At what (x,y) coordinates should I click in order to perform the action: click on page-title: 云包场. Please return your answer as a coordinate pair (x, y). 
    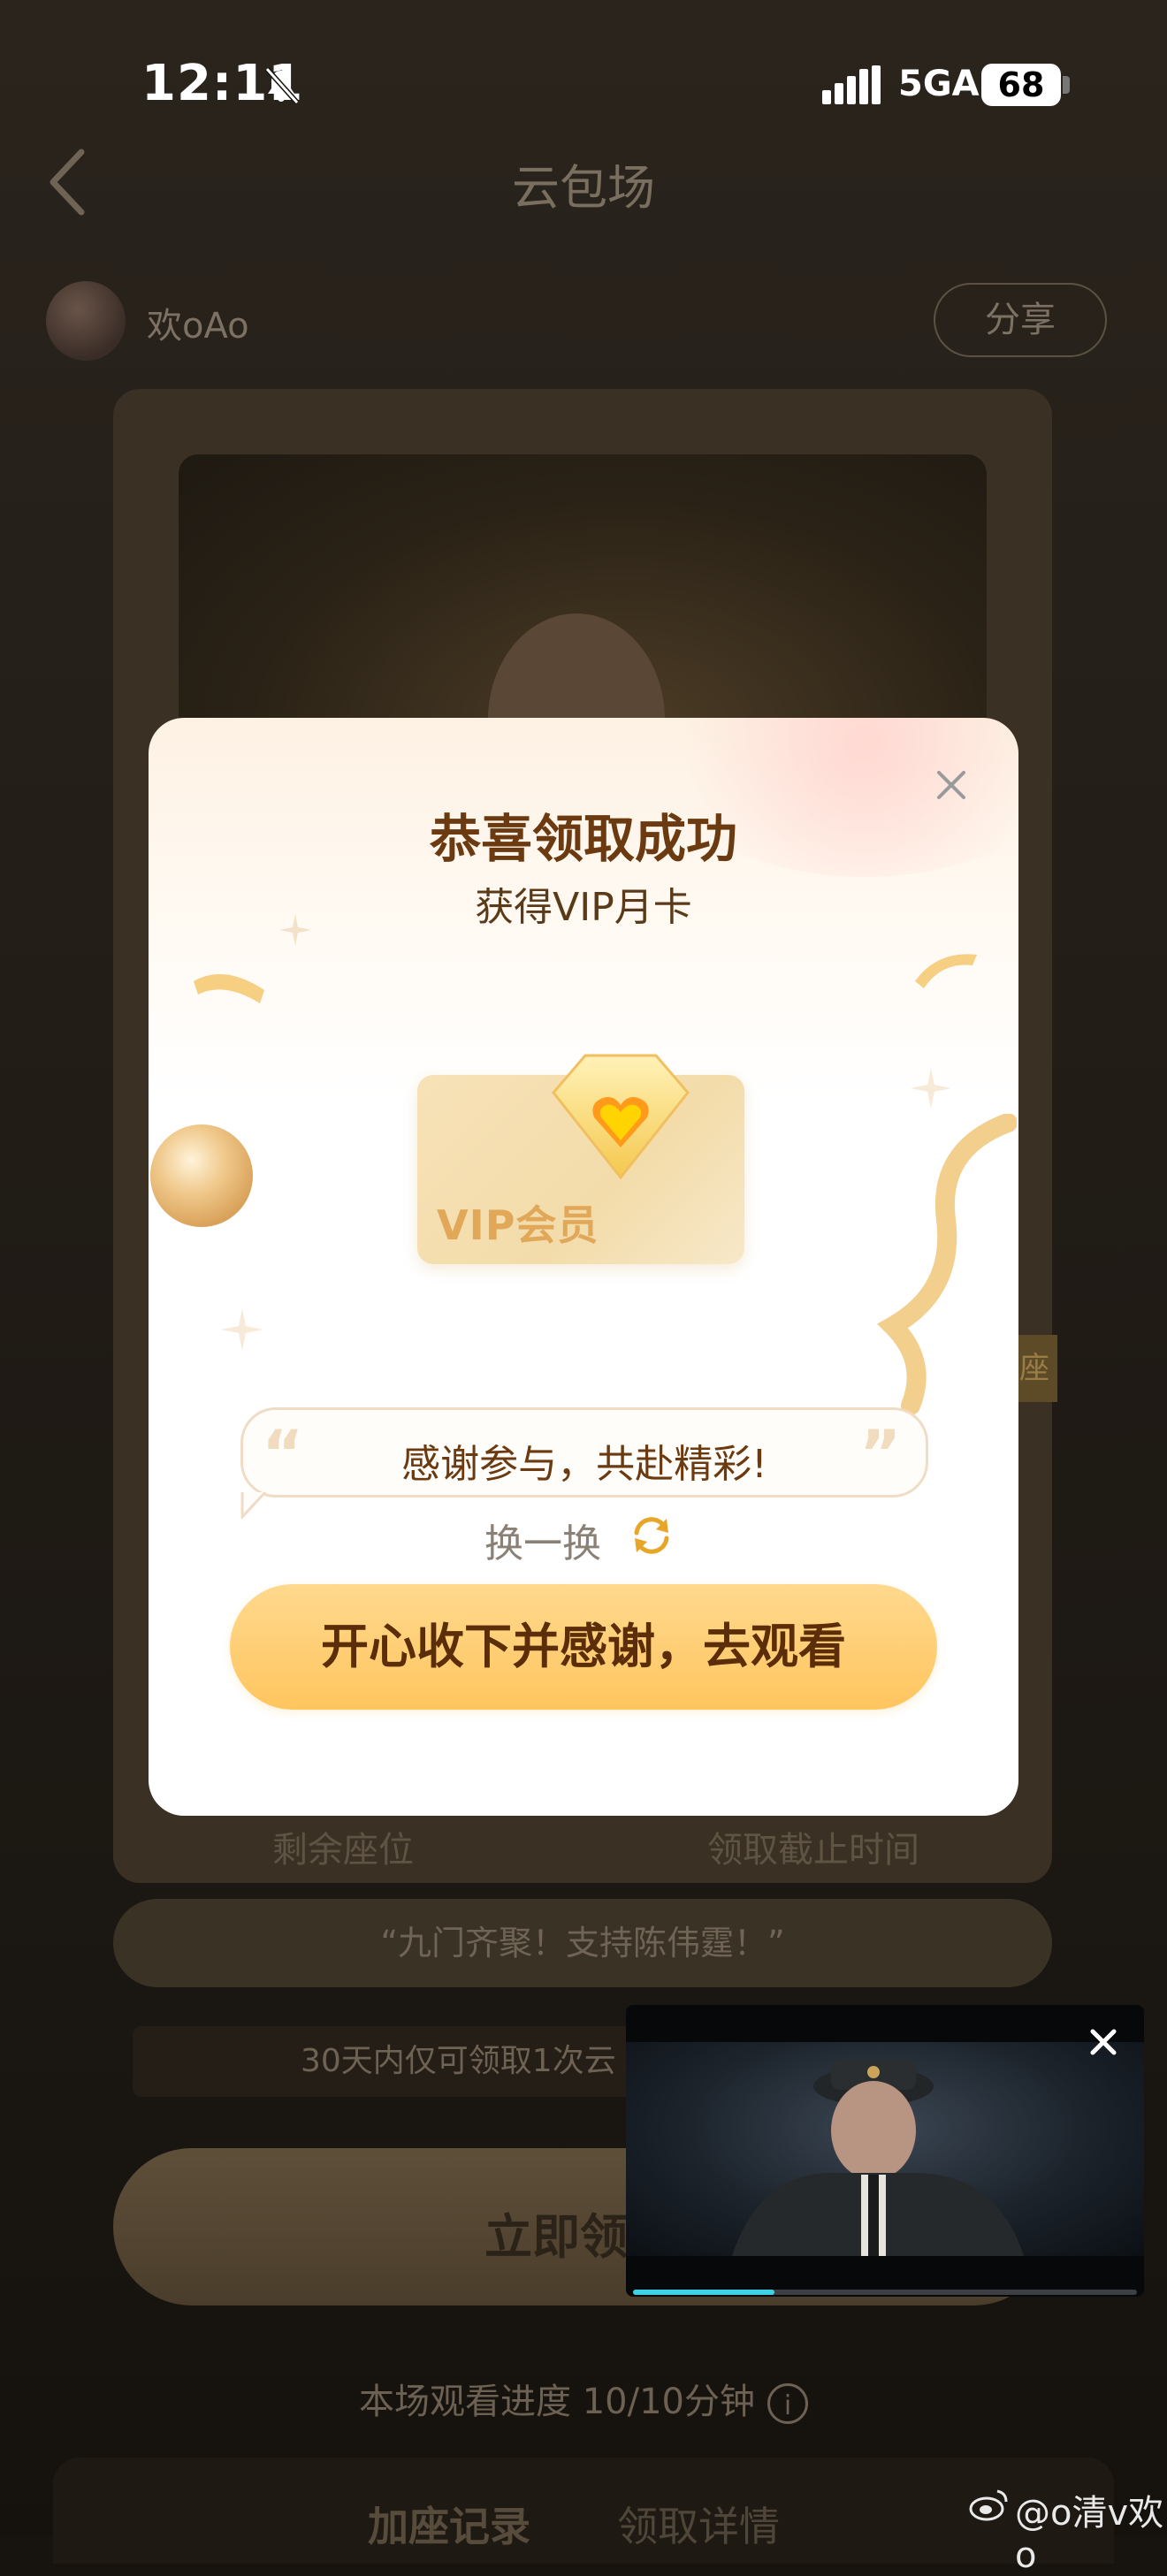
    Looking at the image, I should click on (583, 188).